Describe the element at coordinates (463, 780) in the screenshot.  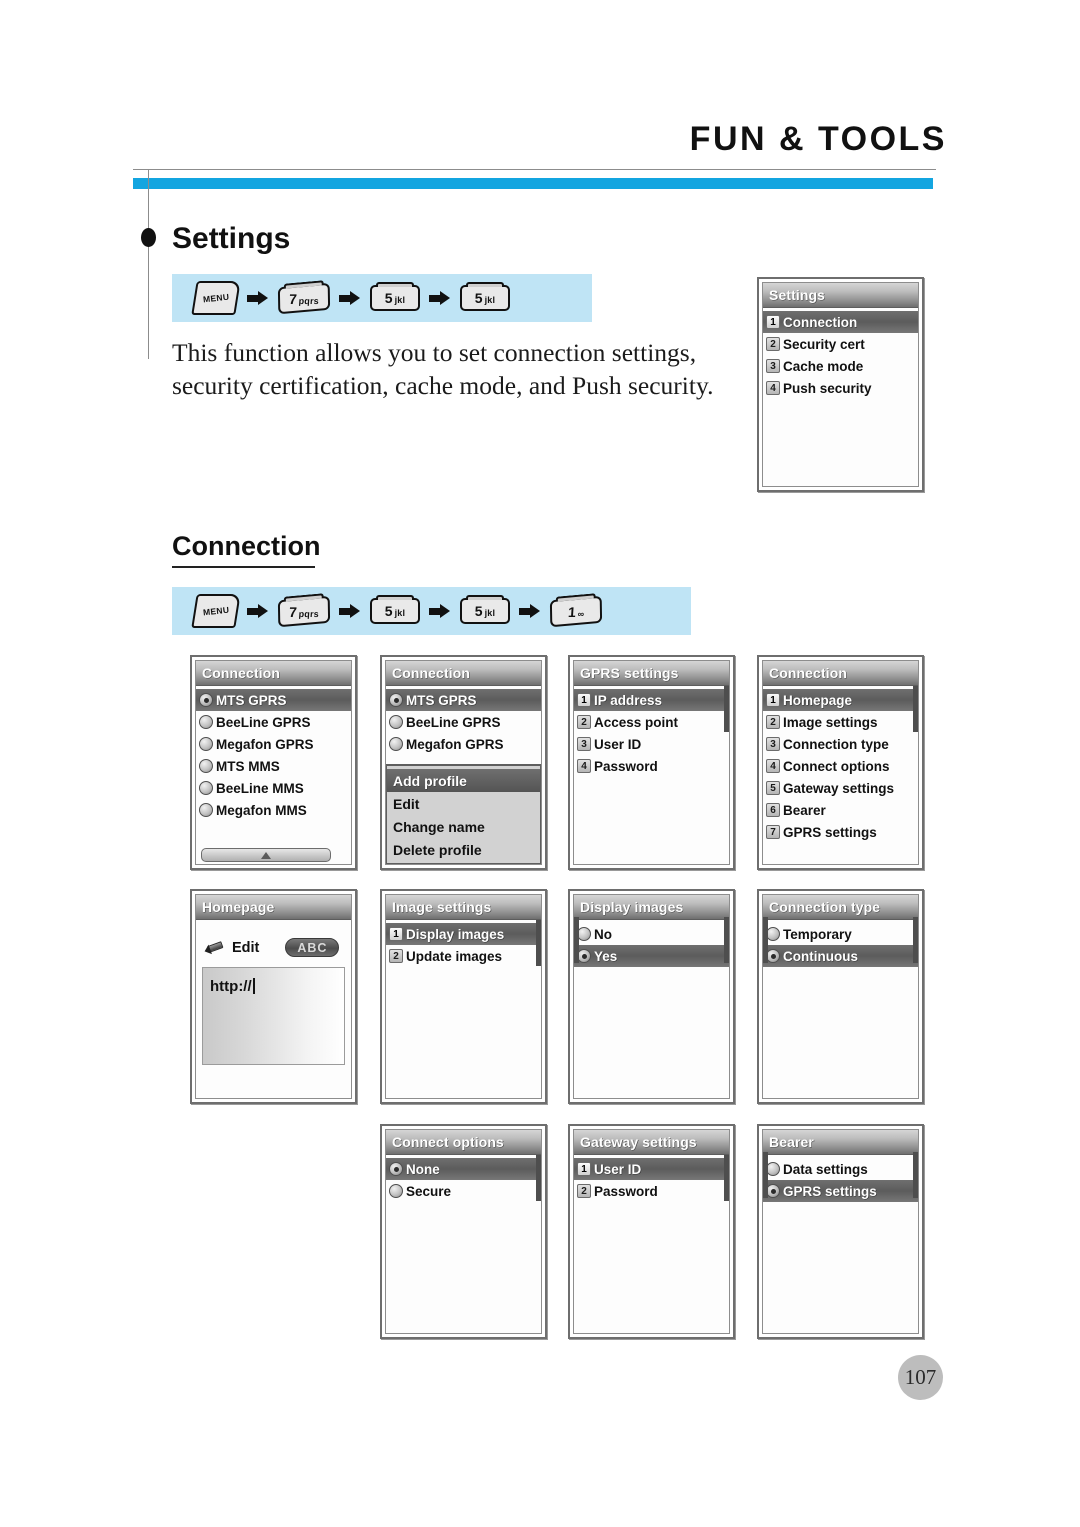
I see `popup-menu-item: Add profile` at that location.